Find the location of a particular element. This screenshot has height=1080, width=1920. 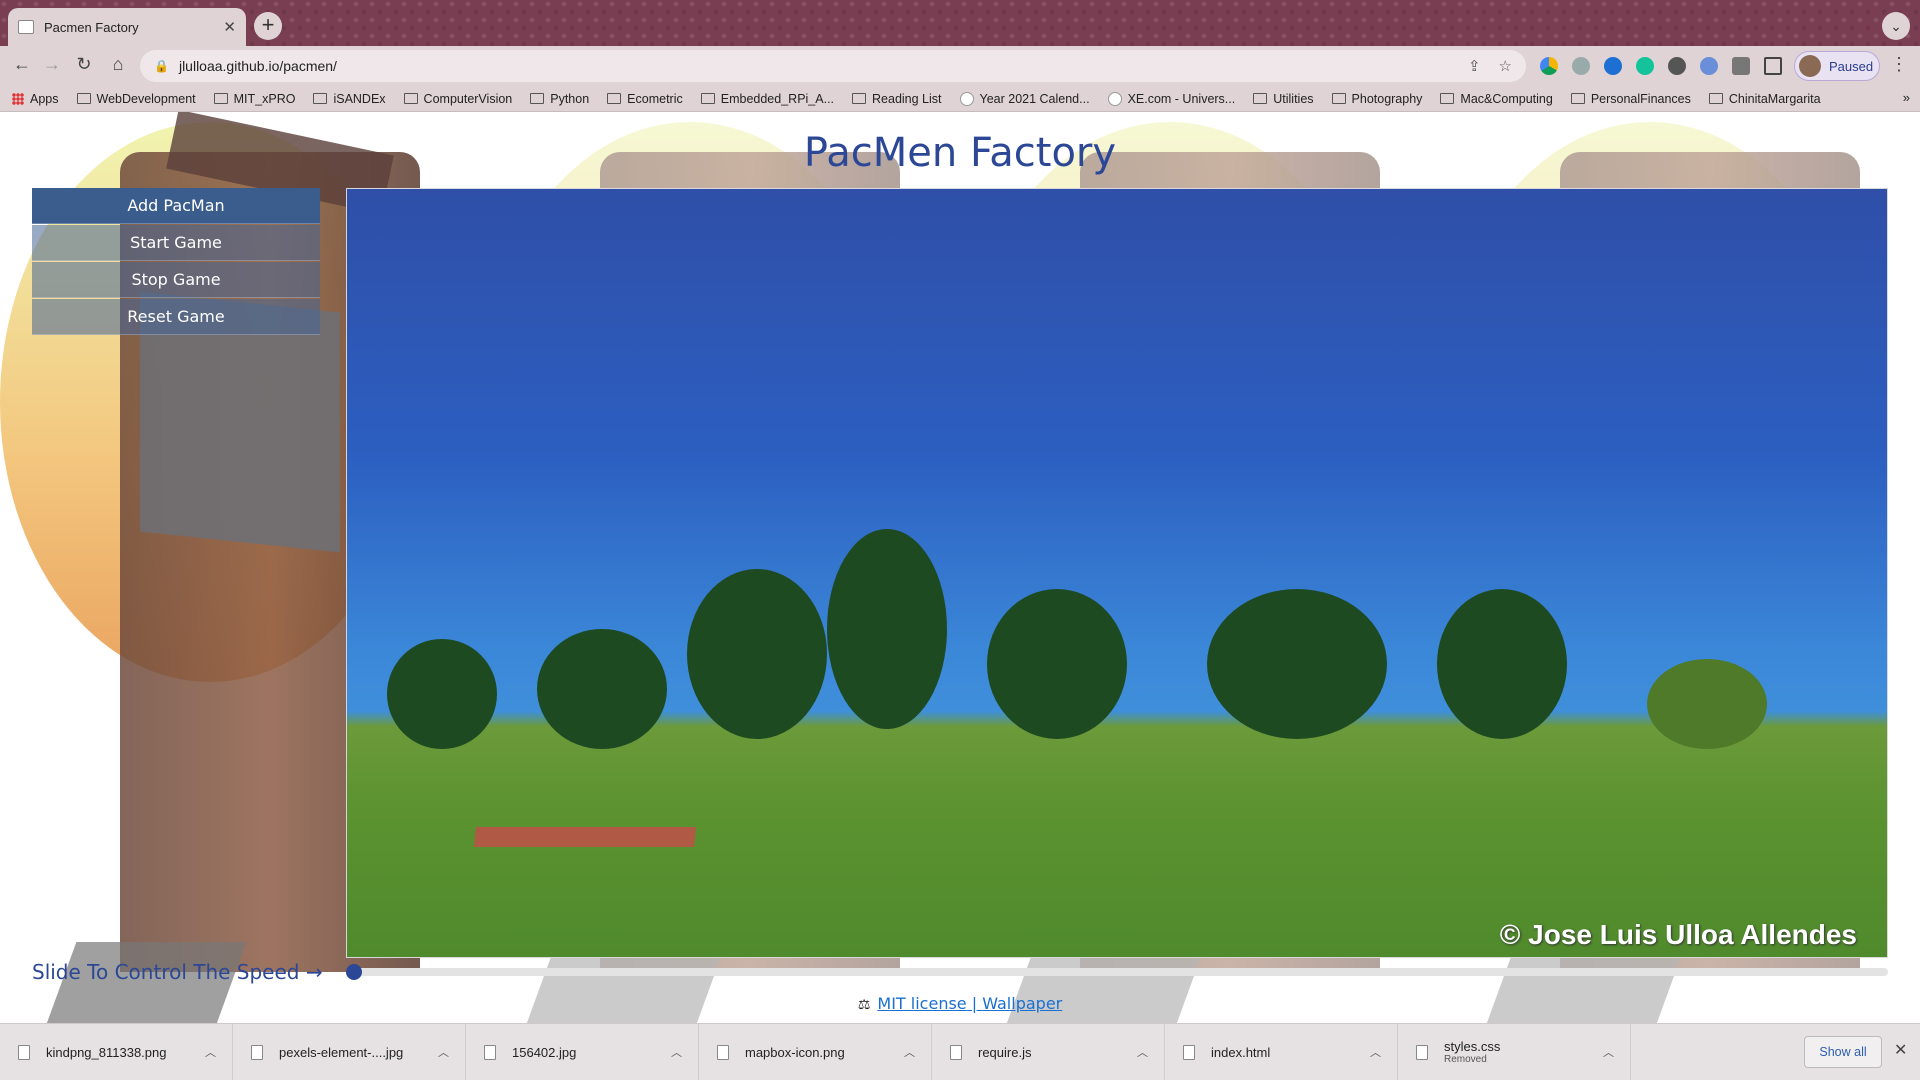

download-info: styles.css Removed is located at coordinates (1523, 1052).